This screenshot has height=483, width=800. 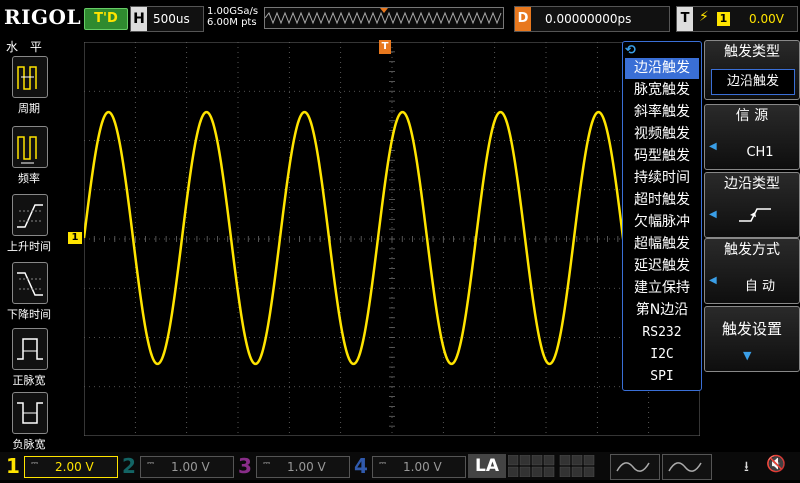 I want to click on rising-edge-icon: ⚡, so click(x=704, y=17).